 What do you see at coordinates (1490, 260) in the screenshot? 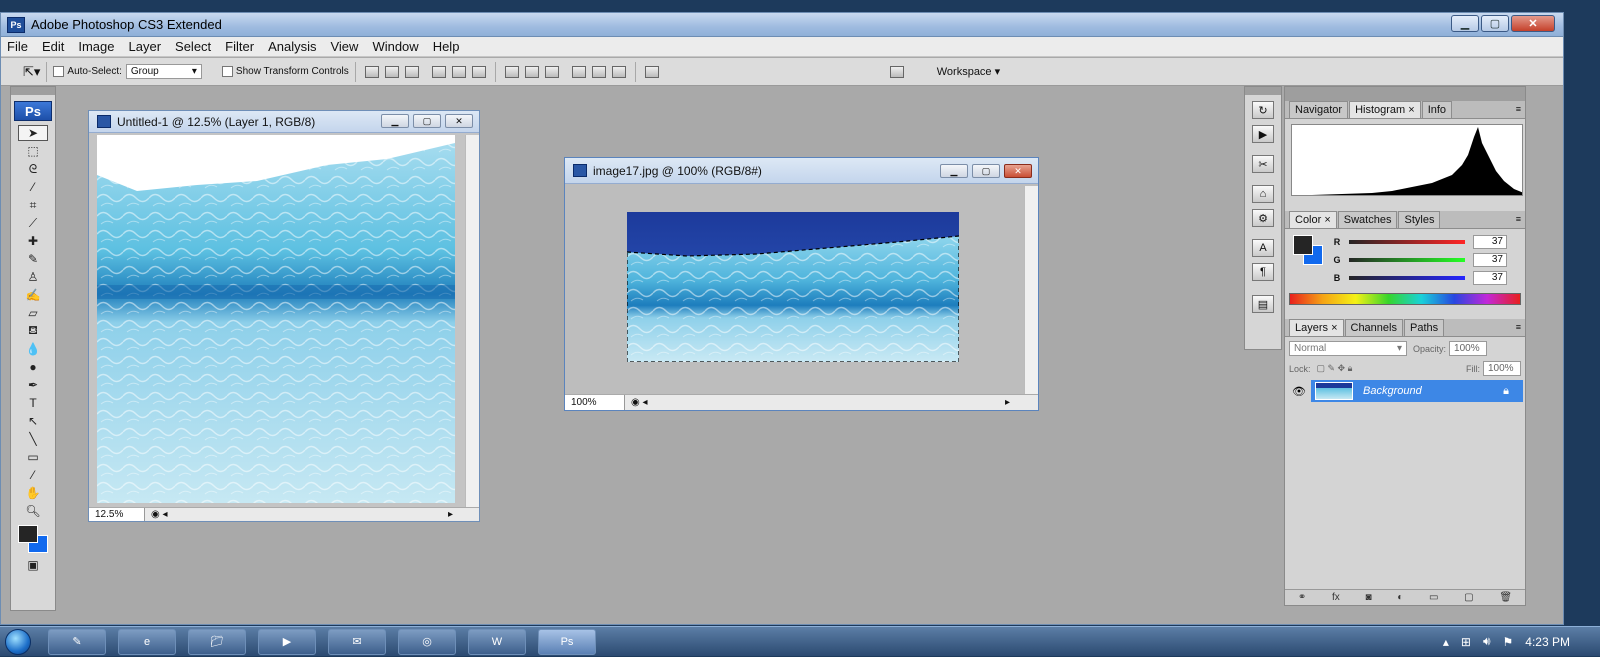
I see `green-value-input: 37` at bounding box center [1490, 260].